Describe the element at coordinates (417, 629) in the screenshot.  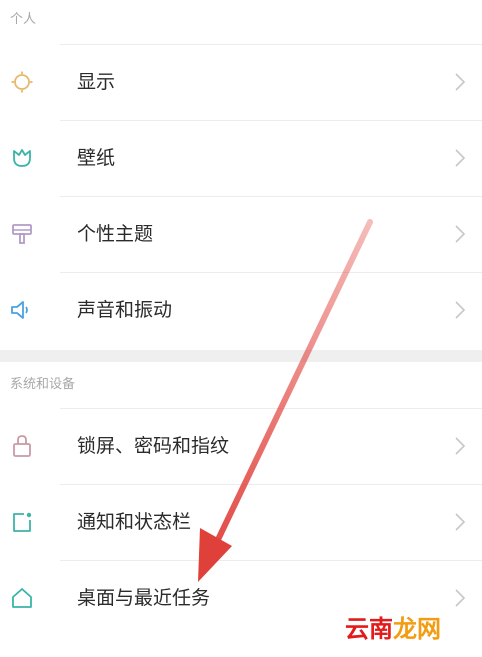
I see `watermark-text-part2: 龙网` at that location.